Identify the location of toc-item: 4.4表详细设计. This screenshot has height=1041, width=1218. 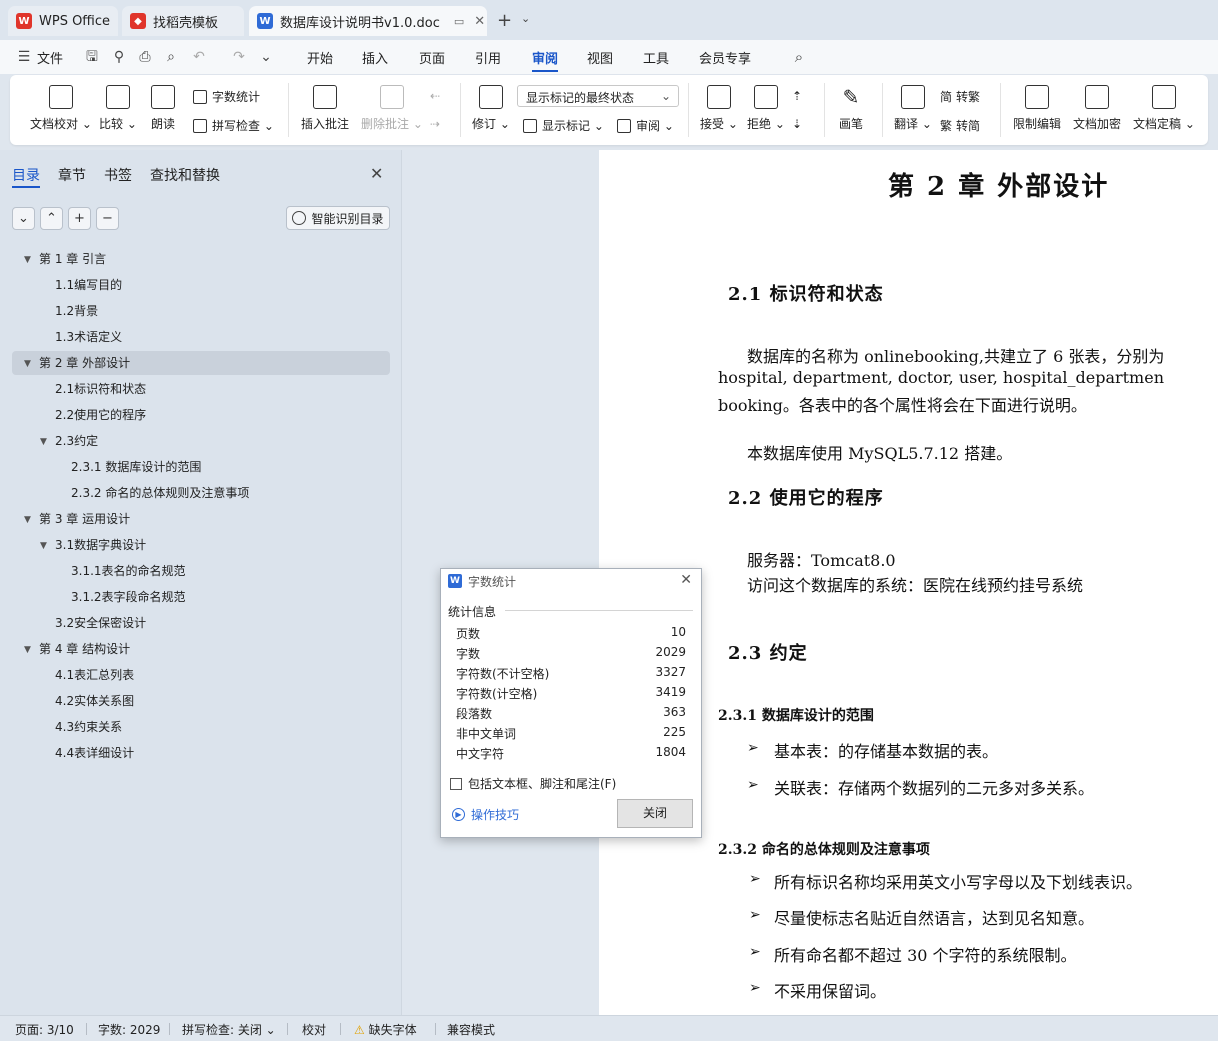
(94, 753).